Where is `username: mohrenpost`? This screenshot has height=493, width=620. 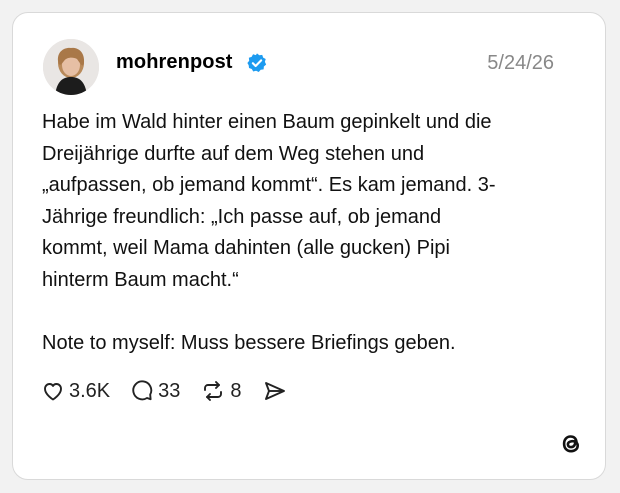
username: mohrenpost is located at coordinates (174, 62).